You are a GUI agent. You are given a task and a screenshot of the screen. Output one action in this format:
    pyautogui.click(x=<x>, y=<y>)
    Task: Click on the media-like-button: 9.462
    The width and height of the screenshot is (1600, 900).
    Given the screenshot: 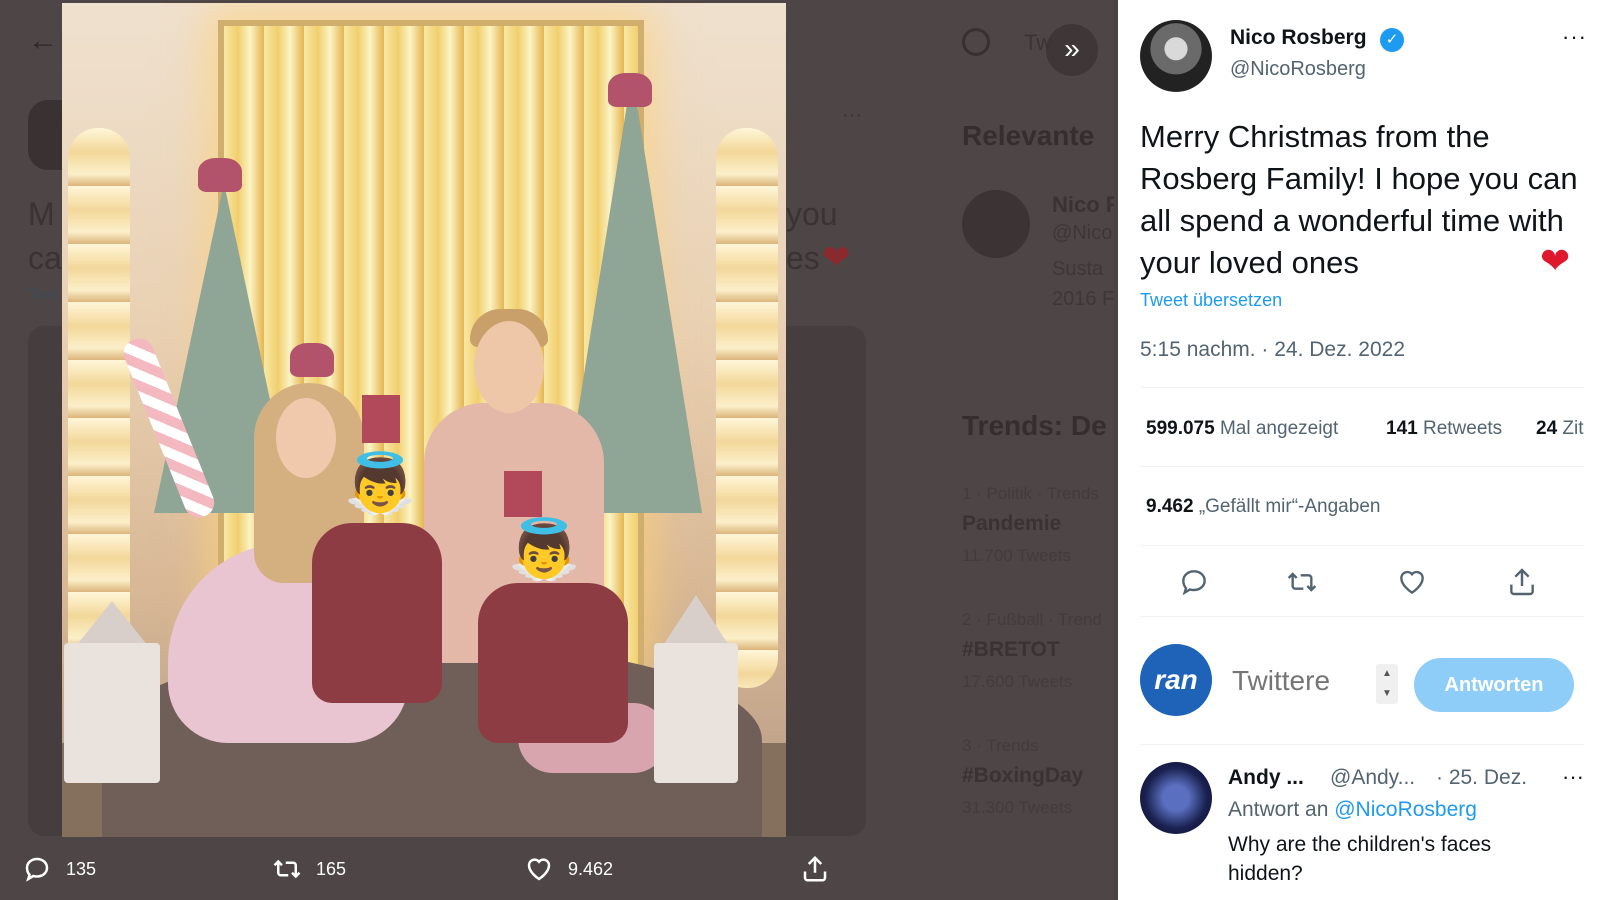 What is the action you would take?
    pyautogui.click(x=568, y=869)
    